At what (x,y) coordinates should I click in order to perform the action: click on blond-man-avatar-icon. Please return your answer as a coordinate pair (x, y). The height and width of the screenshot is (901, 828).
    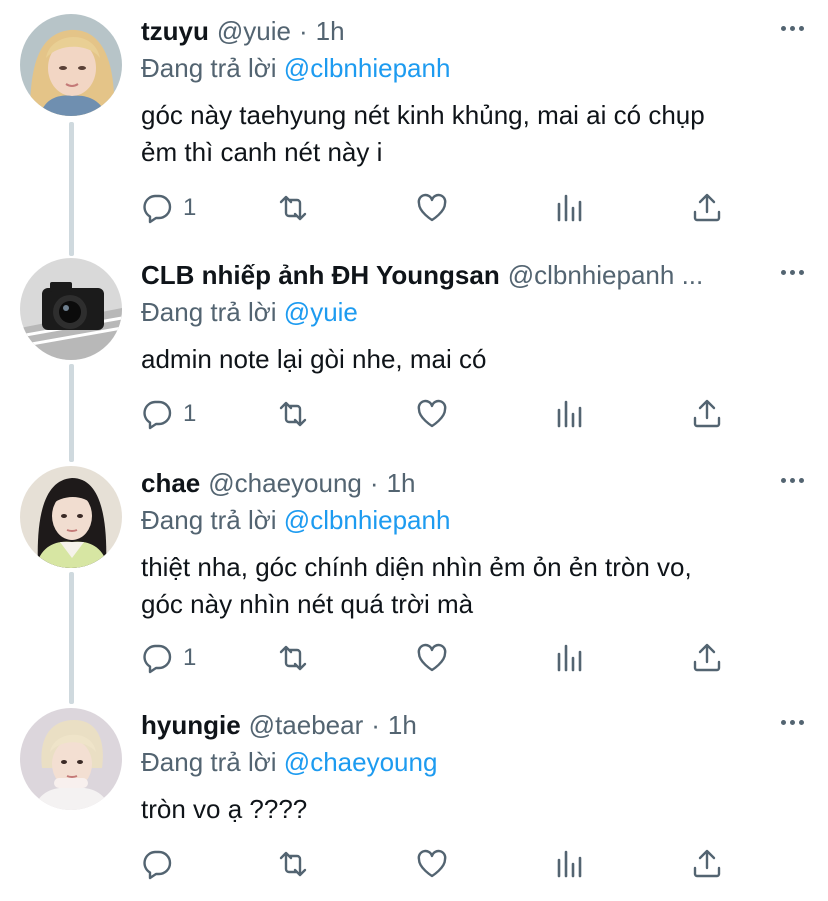
    Looking at the image, I should click on (71, 759).